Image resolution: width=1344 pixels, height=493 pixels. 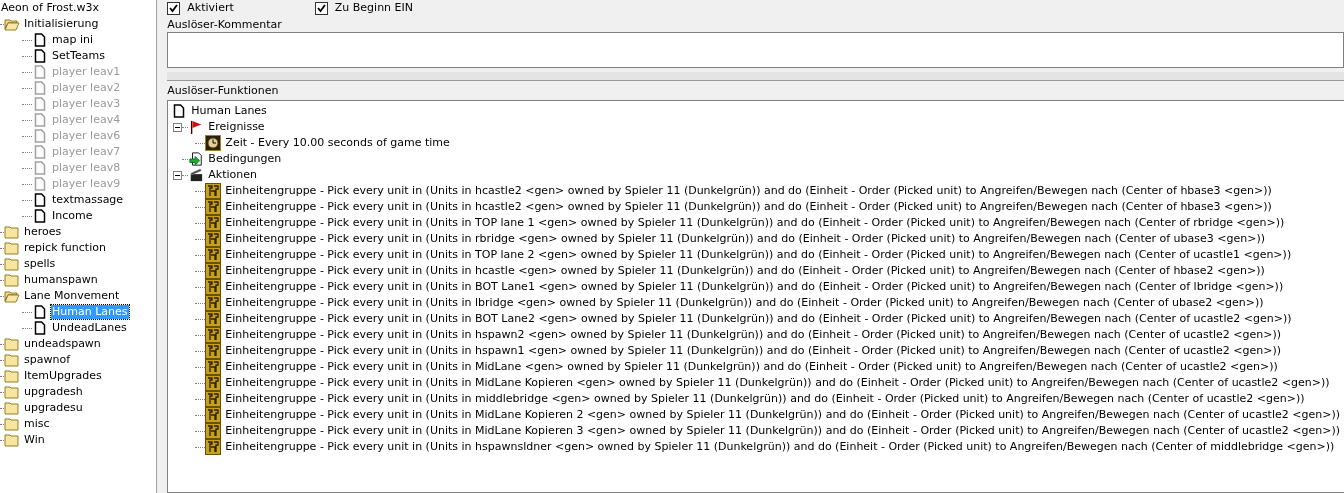 What do you see at coordinates (62, 344) in the screenshot?
I see `folder-item: undeadspawn` at bounding box center [62, 344].